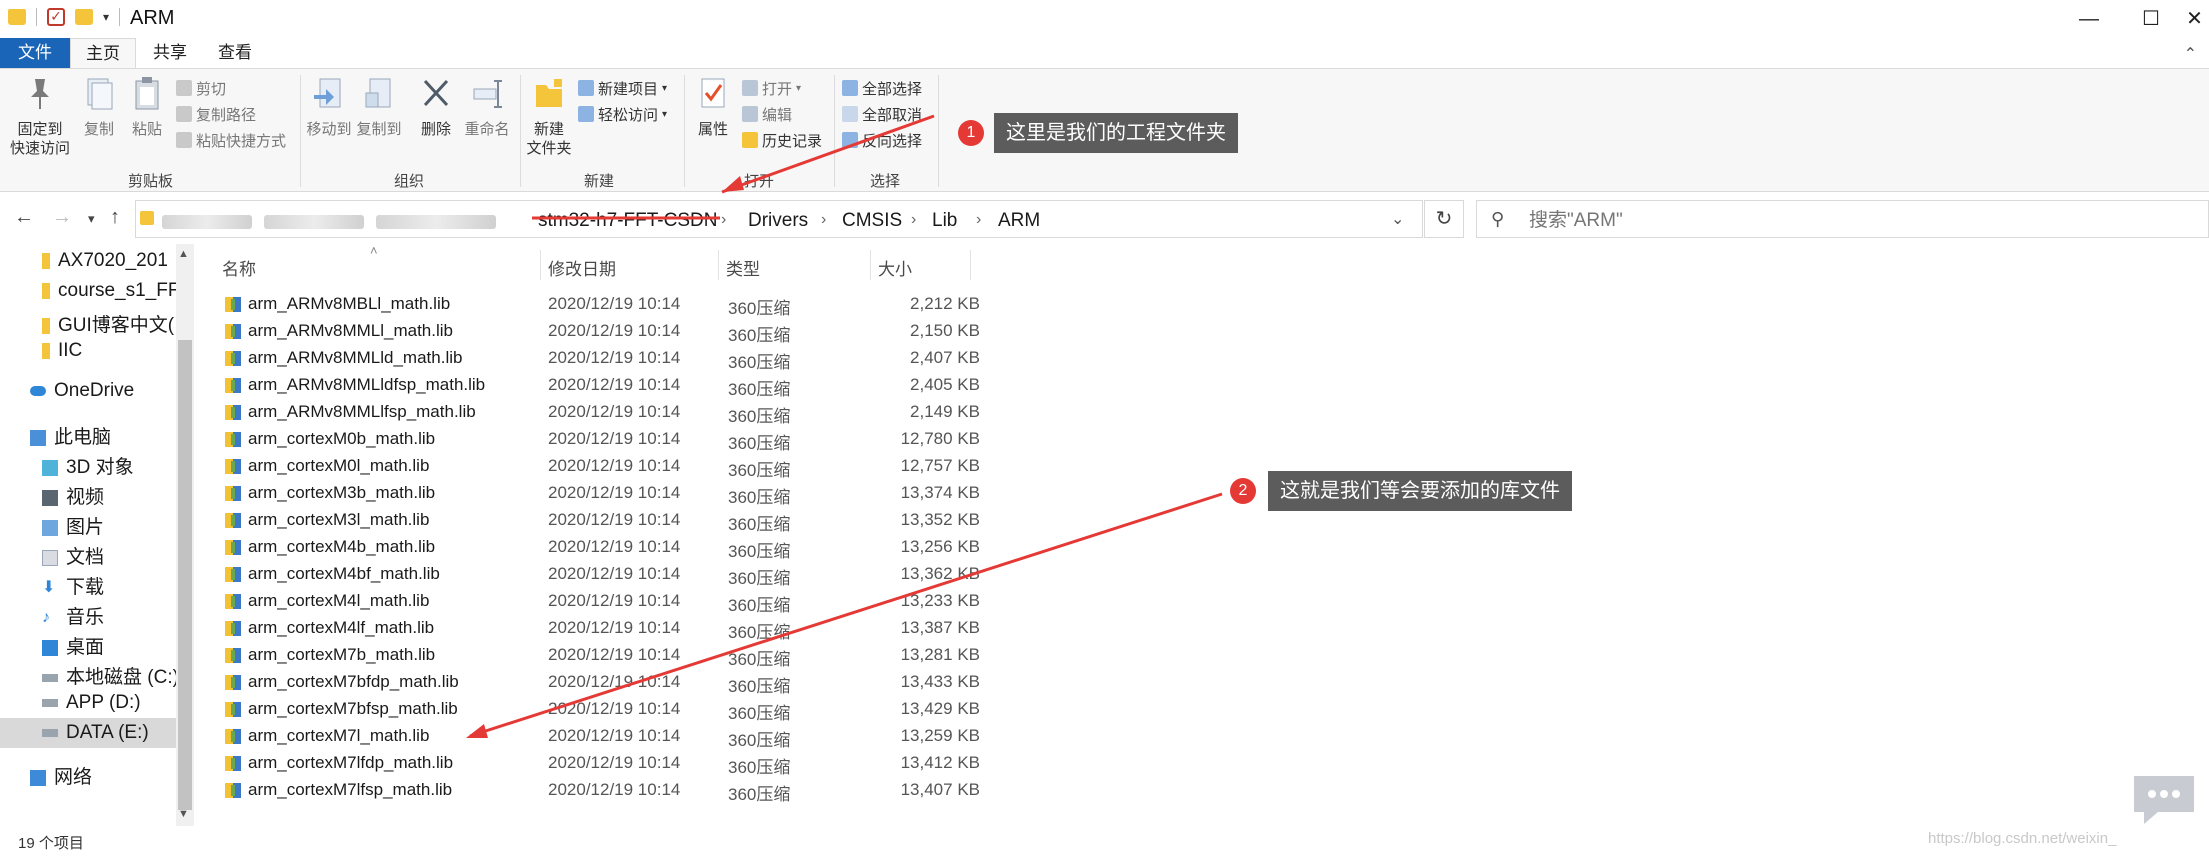 This screenshot has width=2209, height=858. What do you see at coordinates (971, 133) in the screenshot?
I see `annotation-badge-1: 1` at bounding box center [971, 133].